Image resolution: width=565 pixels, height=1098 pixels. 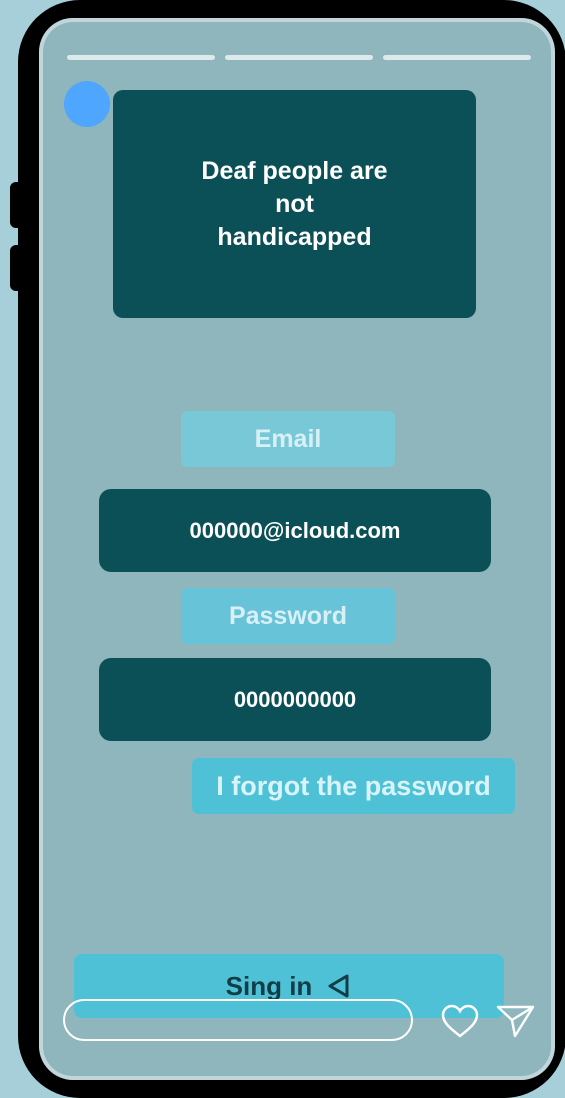 I want to click on email-input, so click(x=295, y=530).